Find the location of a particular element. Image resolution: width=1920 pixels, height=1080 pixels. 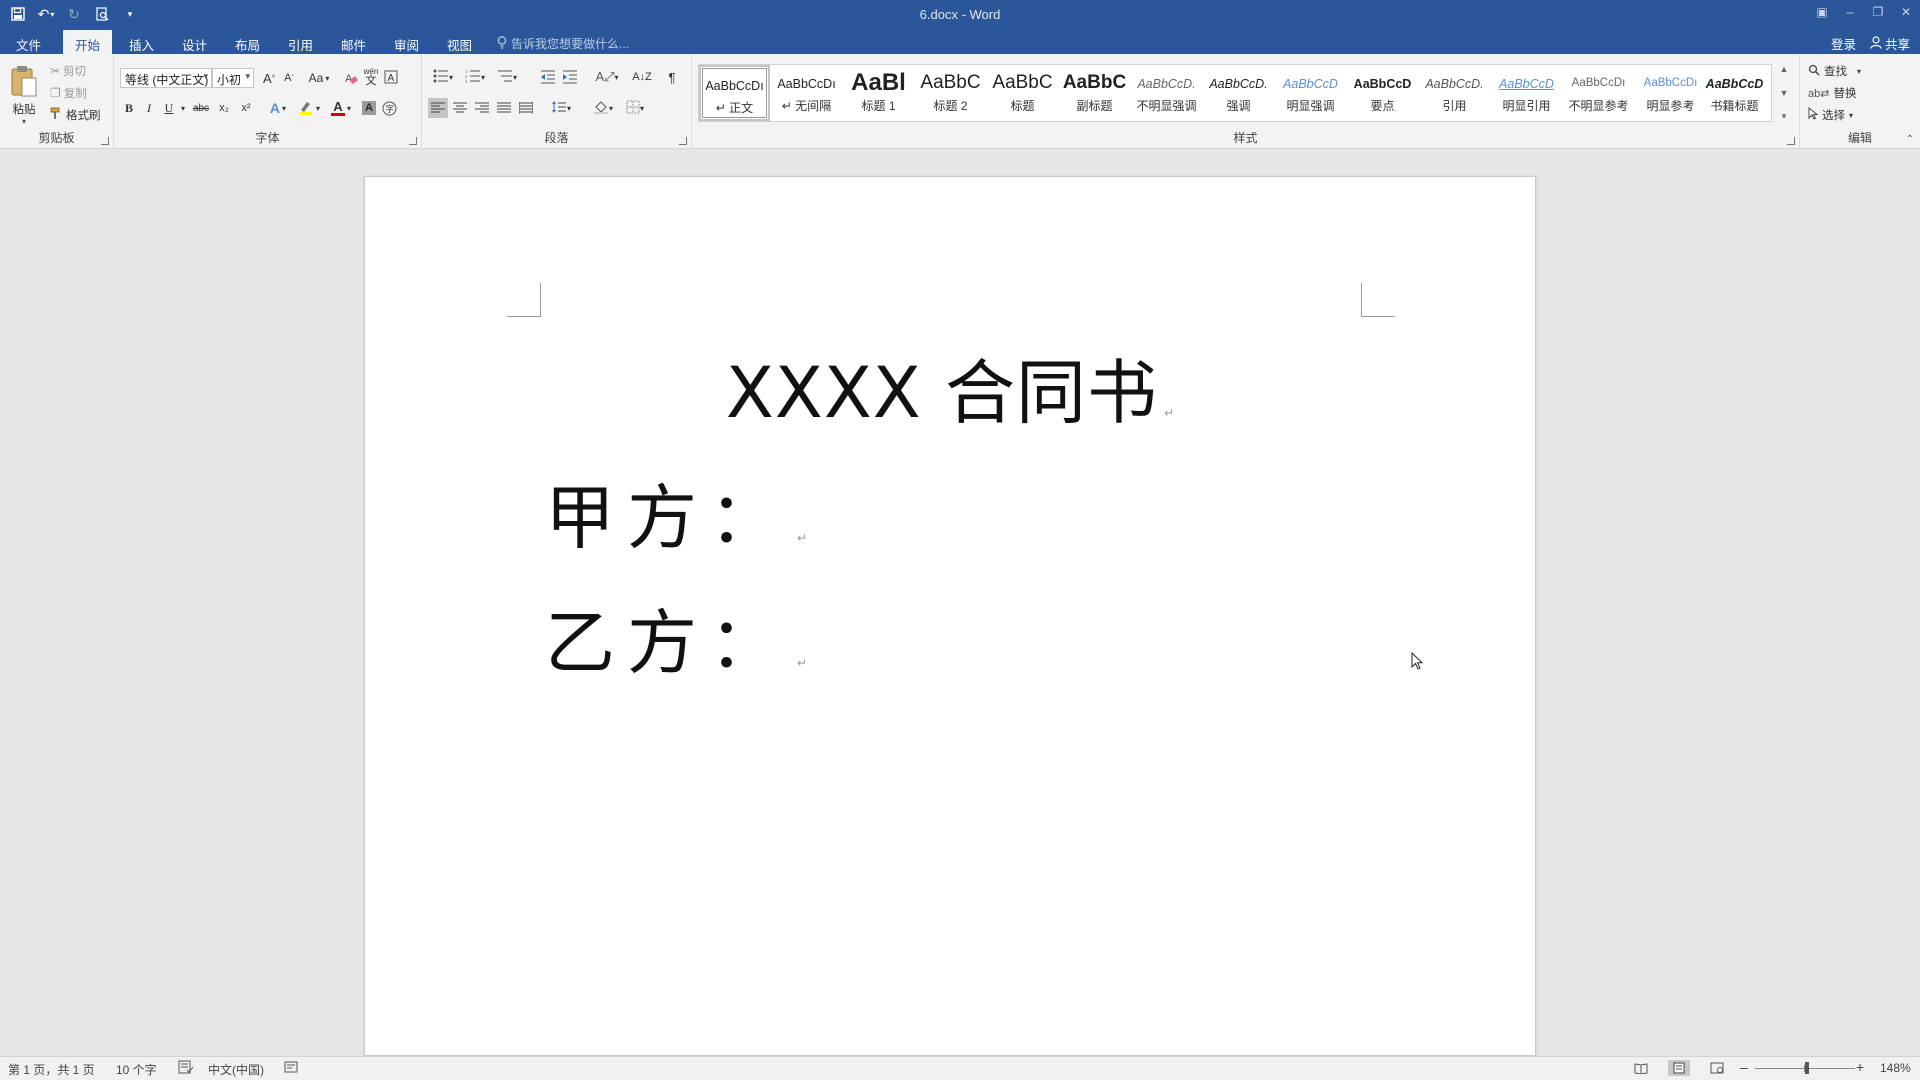

highlight-button: ▾ is located at coordinates (309, 108).